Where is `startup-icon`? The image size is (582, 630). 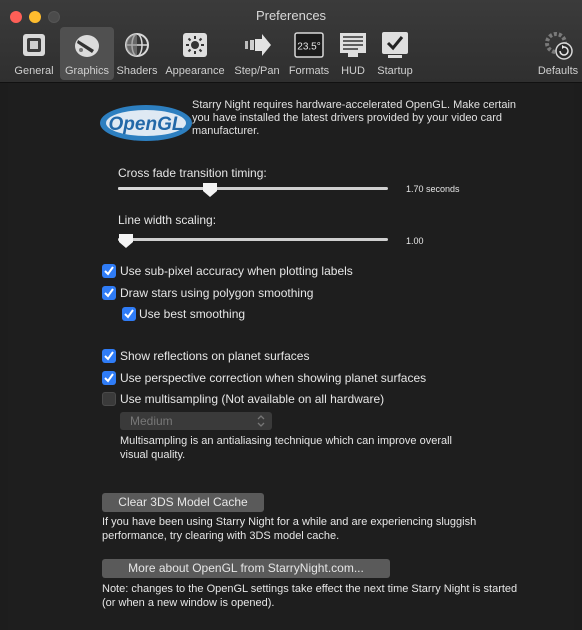
startup-icon is located at coordinates (395, 45).